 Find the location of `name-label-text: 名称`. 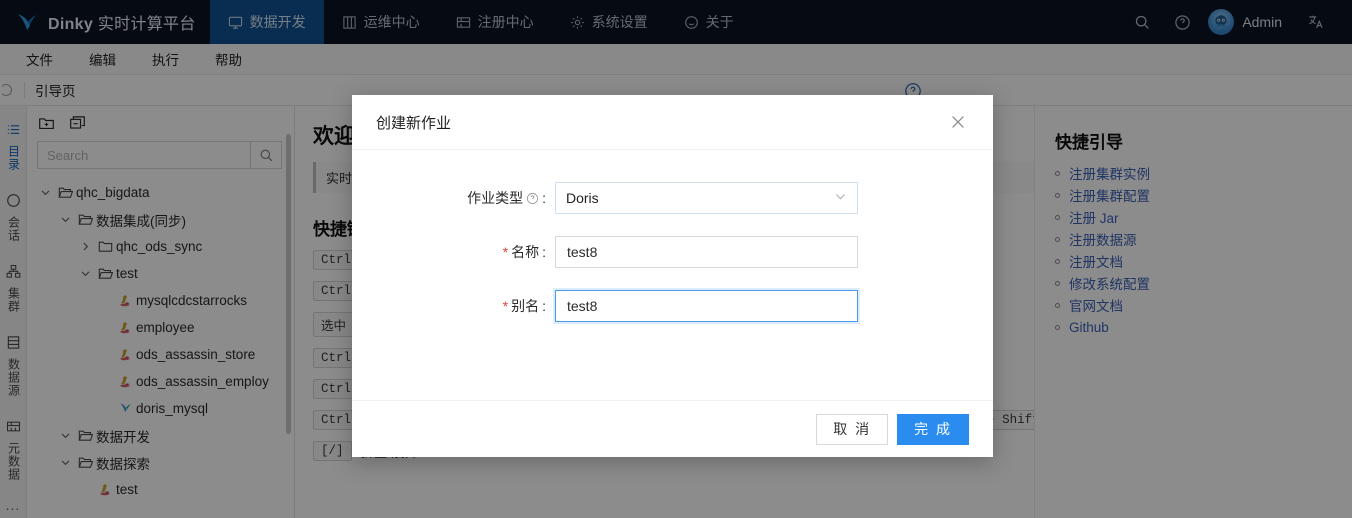

name-label-text: 名称 is located at coordinates (525, 252).